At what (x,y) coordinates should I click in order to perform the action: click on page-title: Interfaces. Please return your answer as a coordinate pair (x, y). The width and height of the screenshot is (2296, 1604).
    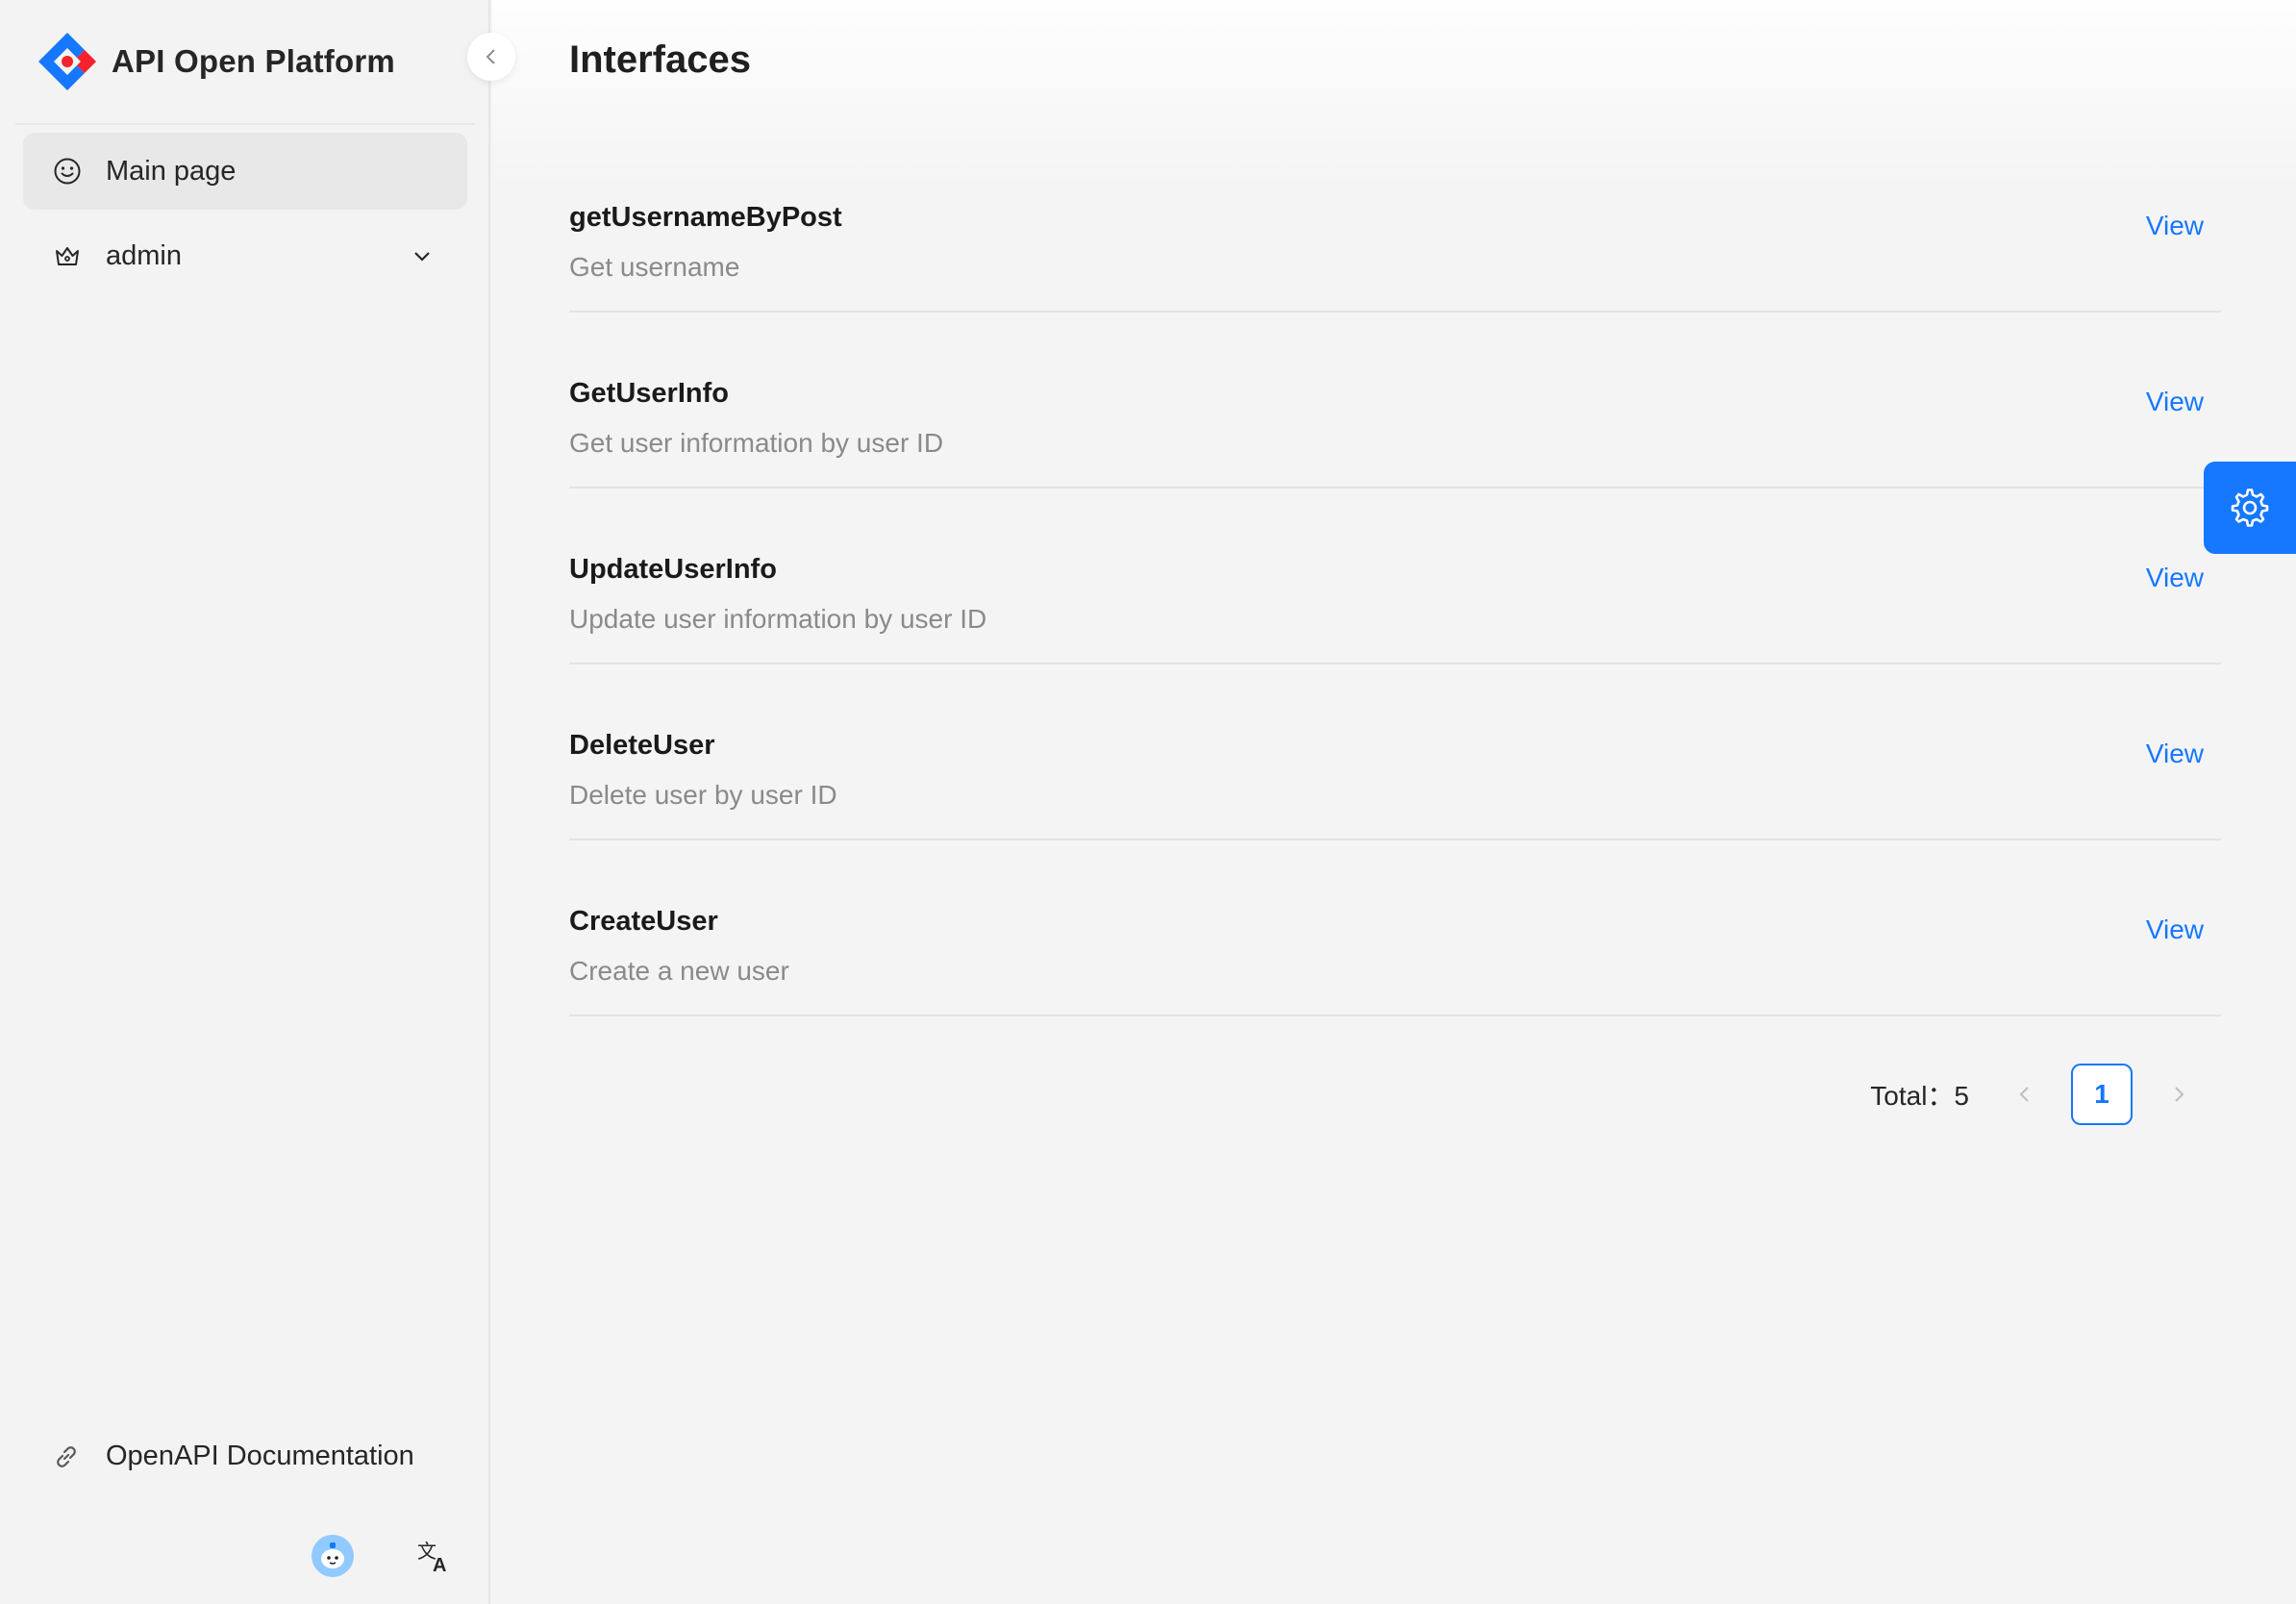
    Looking at the image, I should click on (660, 59).